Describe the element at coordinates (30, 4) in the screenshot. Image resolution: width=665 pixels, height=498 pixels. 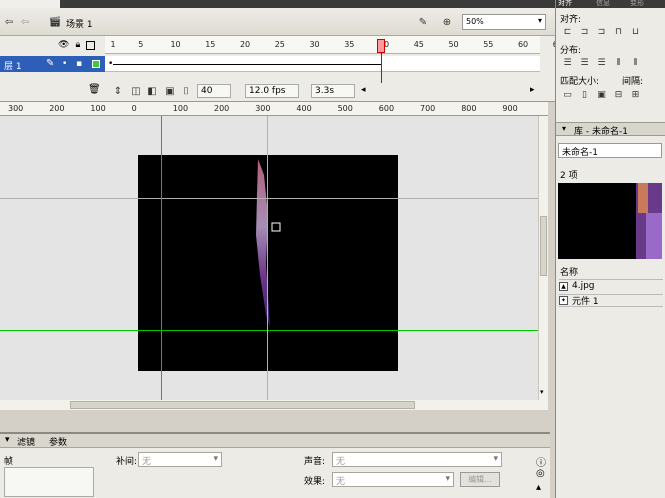
I see `document-tab` at that location.